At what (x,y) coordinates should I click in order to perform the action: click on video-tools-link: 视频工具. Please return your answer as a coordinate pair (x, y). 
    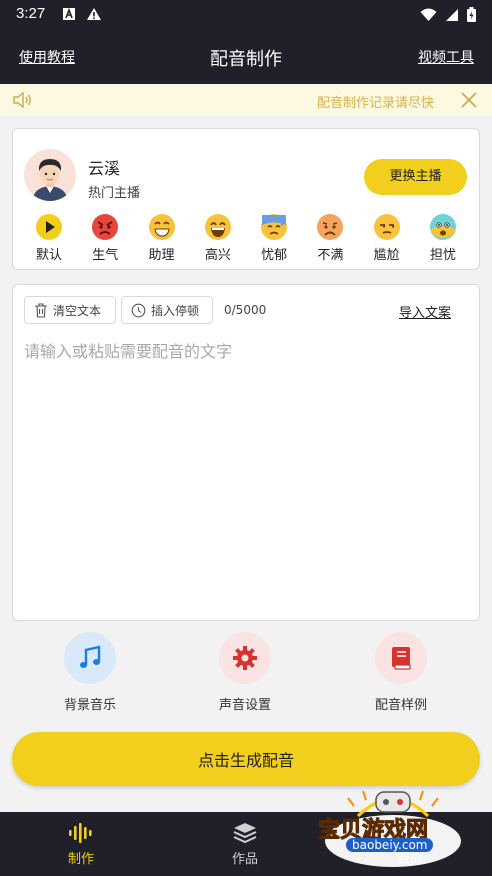
    Looking at the image, I should click on (446, 57).